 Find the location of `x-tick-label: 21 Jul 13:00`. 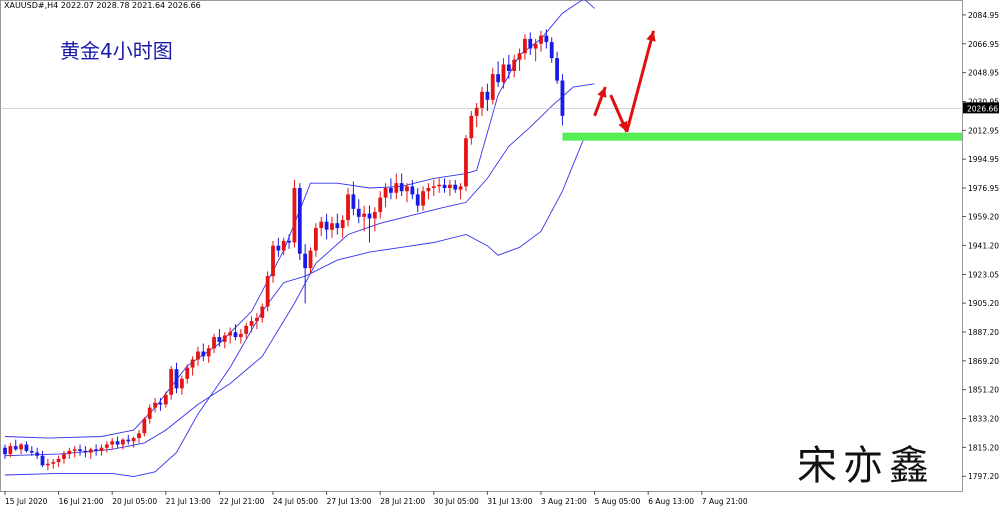

x-tick-label: 21 Jul 13:00 is located at coordinates (188, 501).